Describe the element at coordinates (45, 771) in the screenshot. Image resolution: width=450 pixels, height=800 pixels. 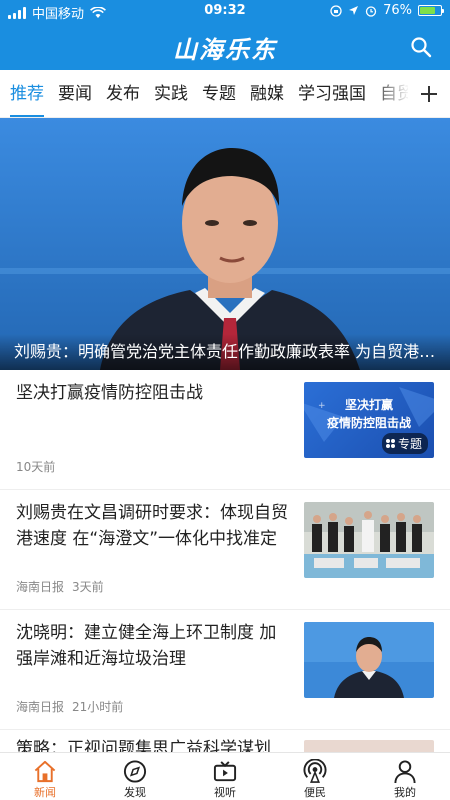
I see `home-icon` at that location.